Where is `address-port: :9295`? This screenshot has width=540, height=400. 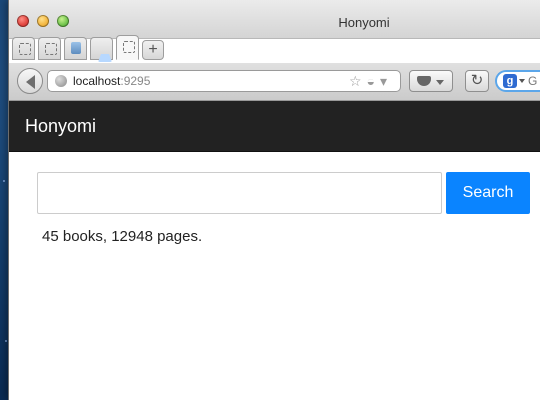
address-port: :9295 is located at coordinates (135, 81).